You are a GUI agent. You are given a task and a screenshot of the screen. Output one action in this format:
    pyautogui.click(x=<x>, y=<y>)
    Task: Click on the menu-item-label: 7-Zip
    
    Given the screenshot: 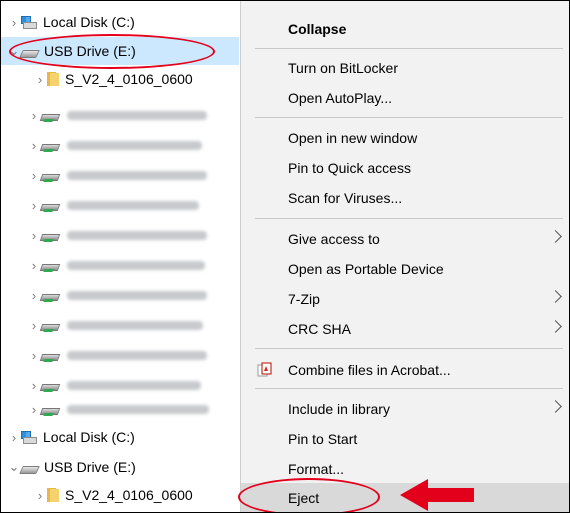 What is the action you would take?
    pyautogui.click(x=304, y=299)
    